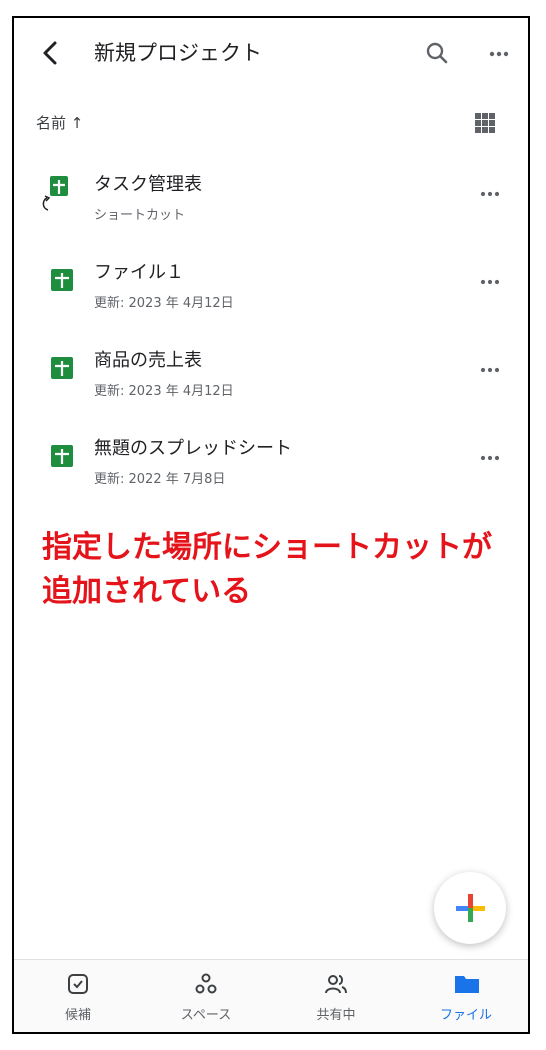 The image size is (546, 1050). I want to click on file-subtitle: 更新: 2022 年 7月8日, so click(160, 479).